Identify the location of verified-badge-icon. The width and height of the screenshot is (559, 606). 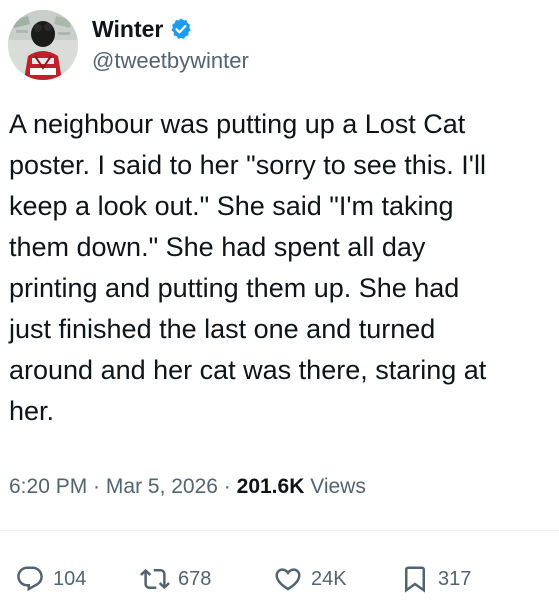
(181, 29).